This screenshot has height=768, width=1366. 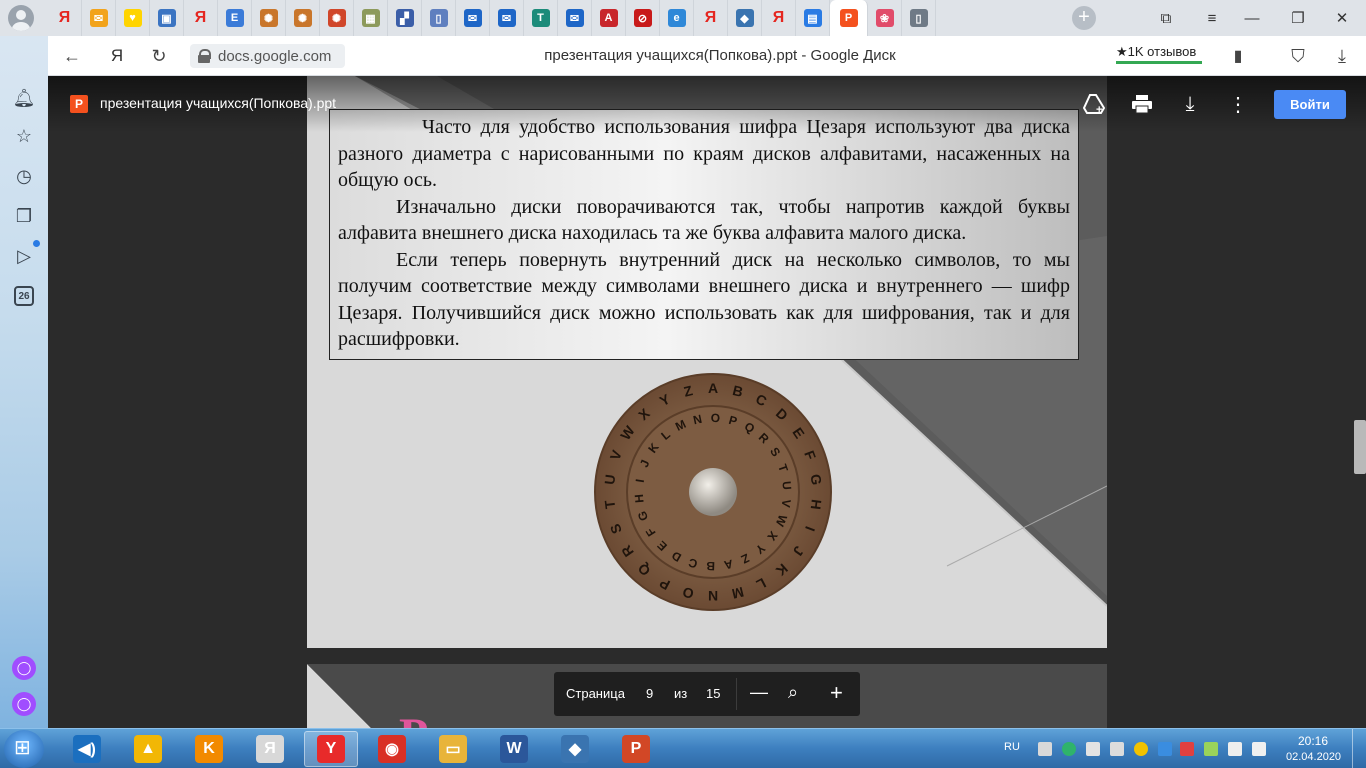 What do you see at coordinates (1360, 447) in the screenshot?
I see `scrollbar-thumb` at bounding box center [1360, 447].